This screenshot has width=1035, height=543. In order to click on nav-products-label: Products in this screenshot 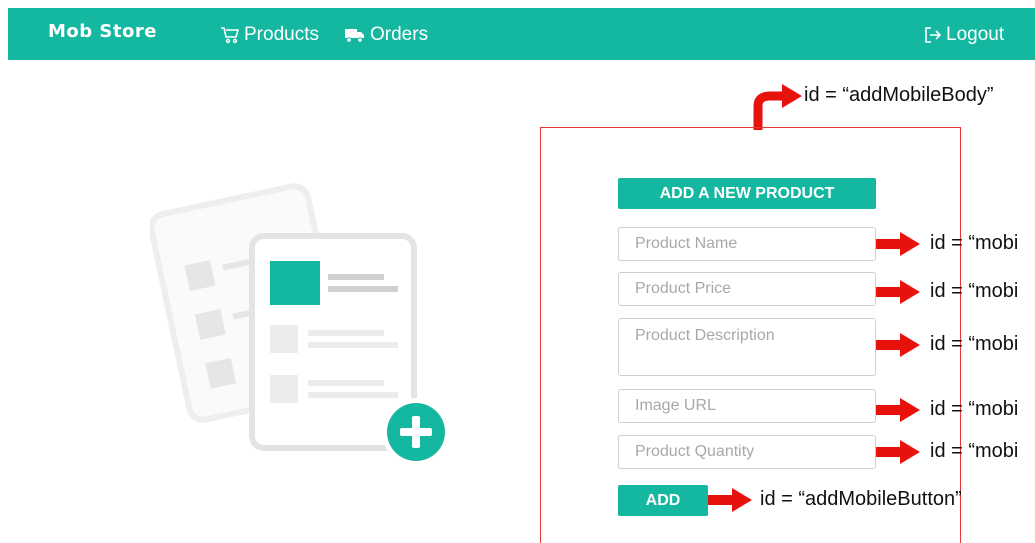, I will do `click(281, 34)`.